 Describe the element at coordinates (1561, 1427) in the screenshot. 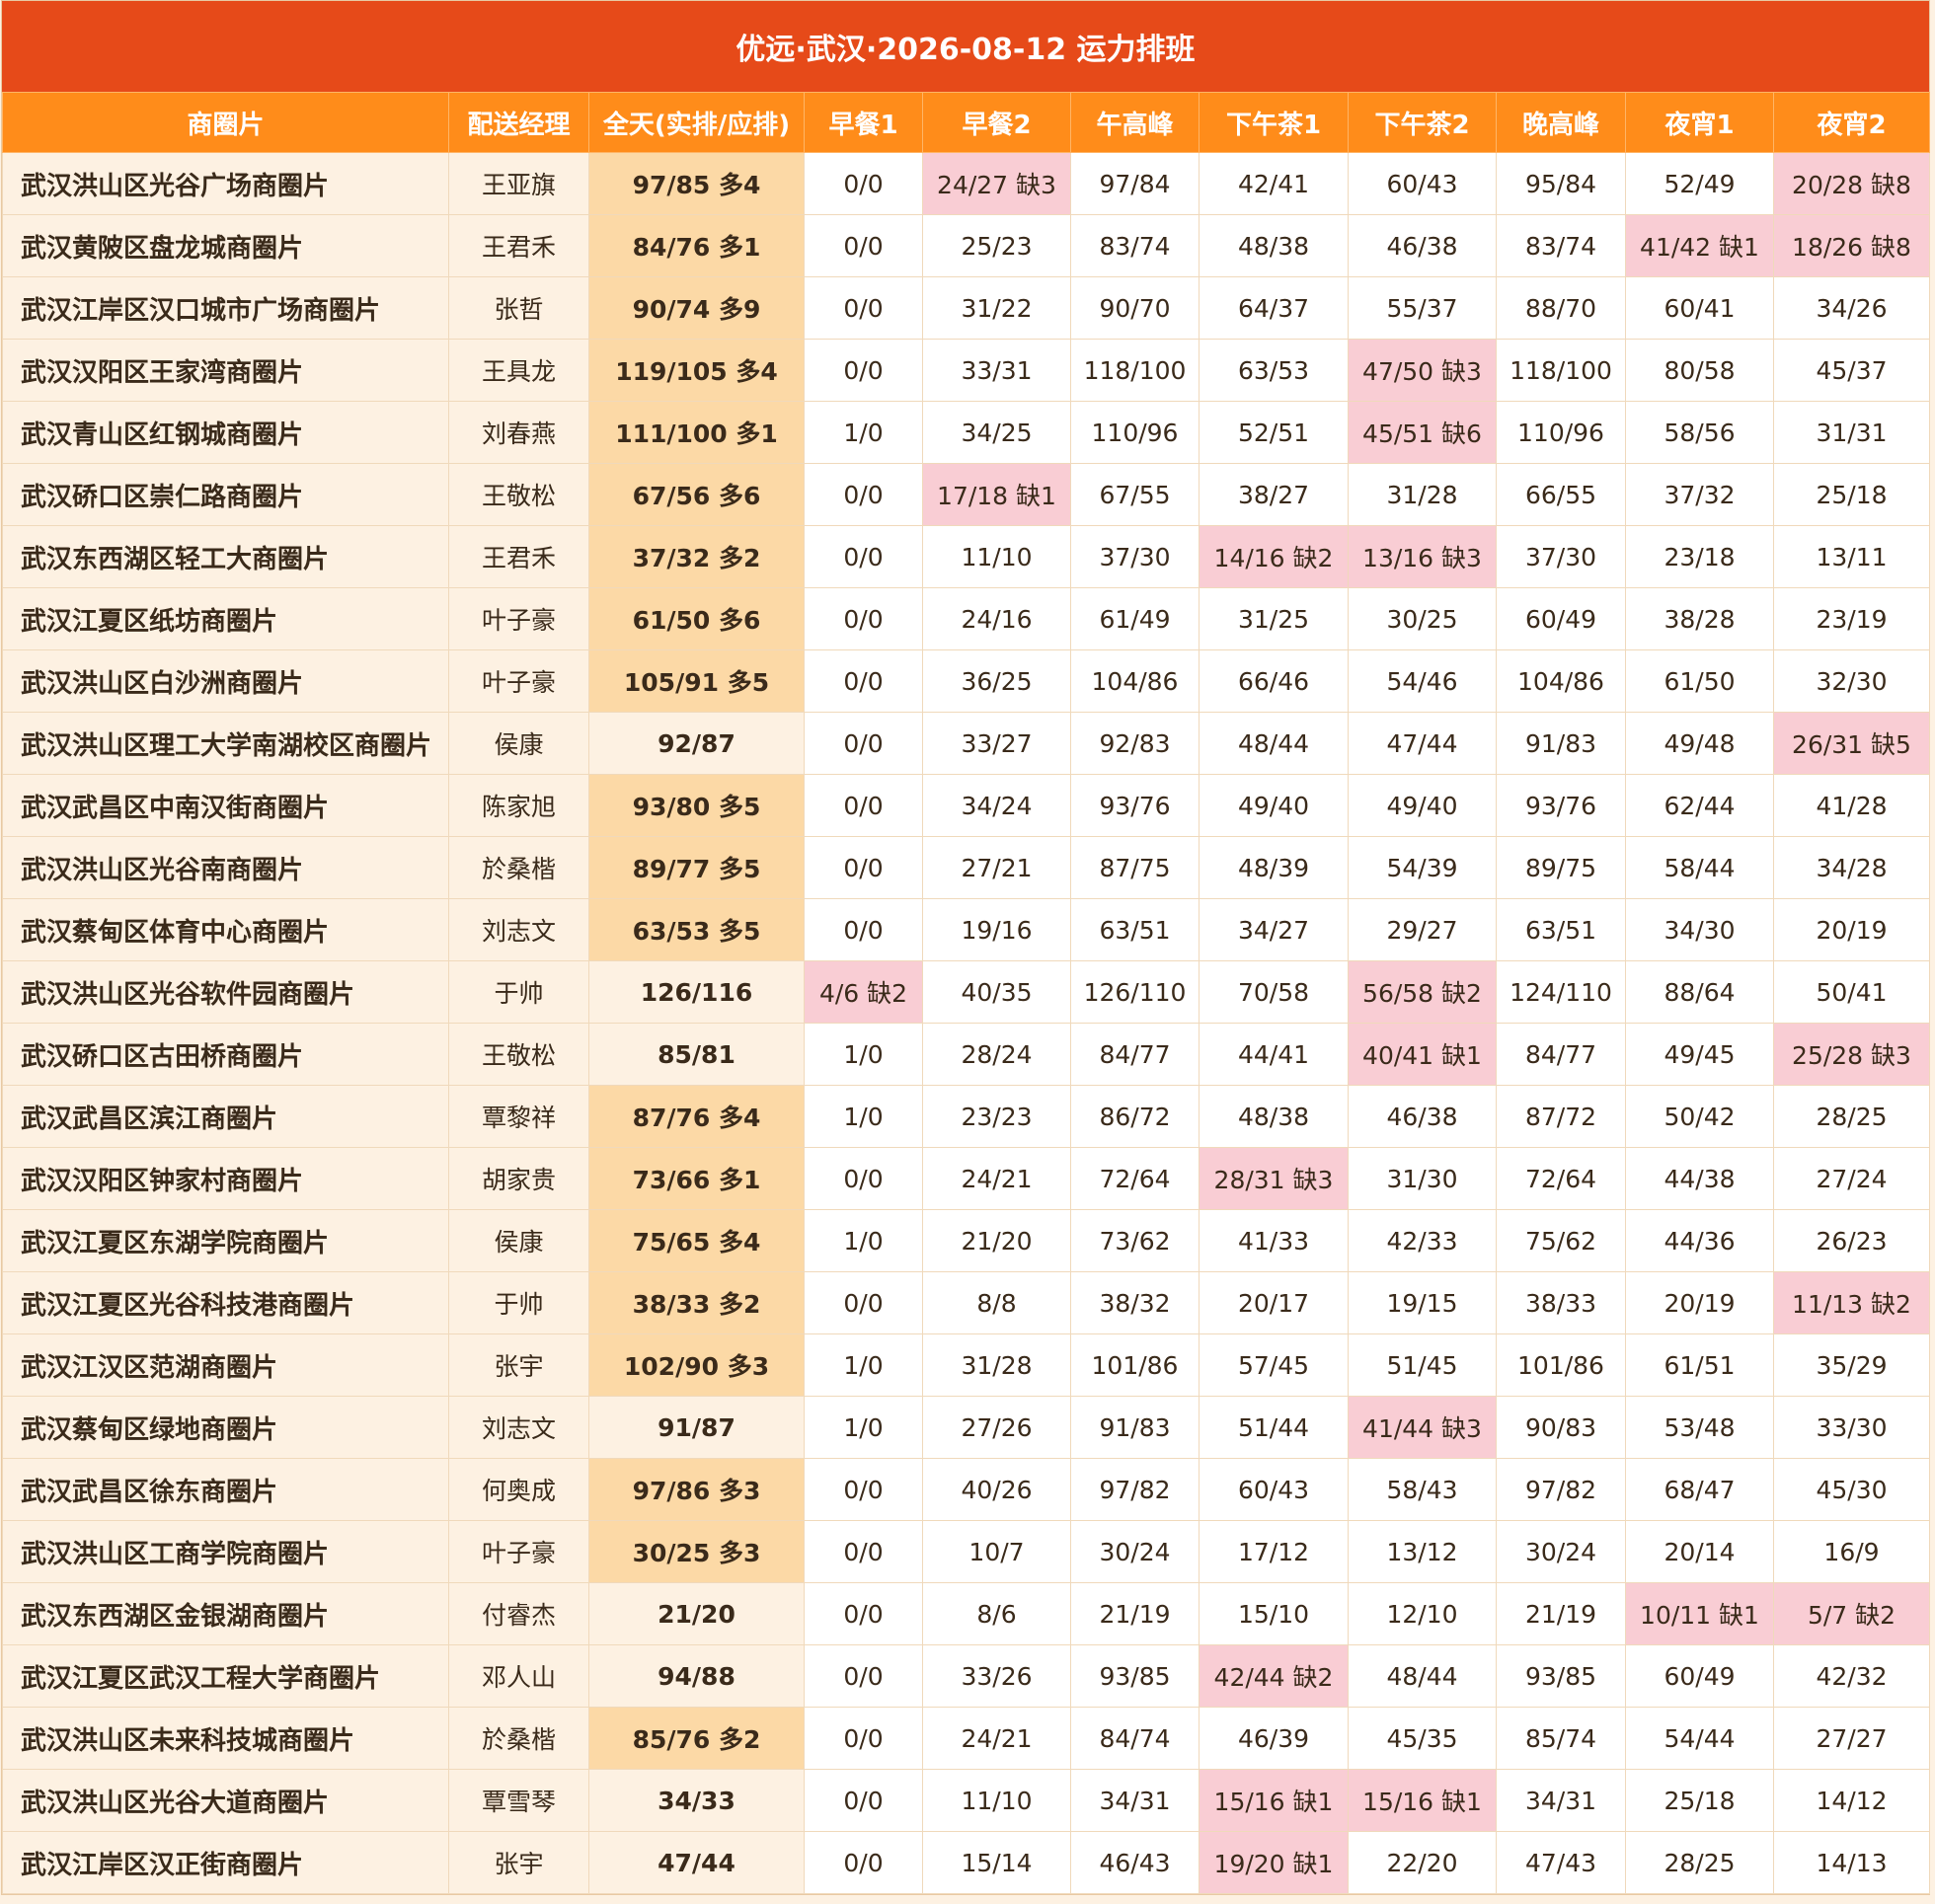

I see `slot-cell-dinner-peak: 90/83` at that location.